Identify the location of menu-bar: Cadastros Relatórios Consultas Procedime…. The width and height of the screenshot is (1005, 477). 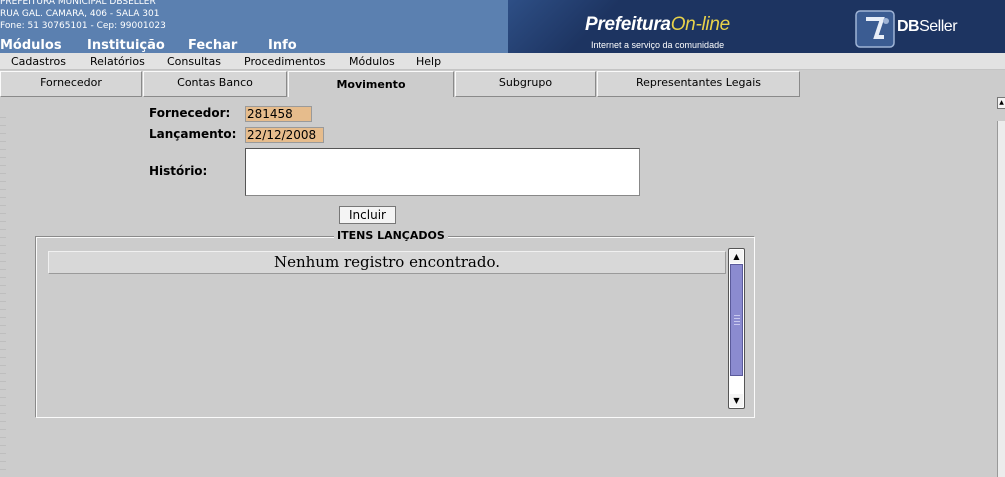
(502, 61).